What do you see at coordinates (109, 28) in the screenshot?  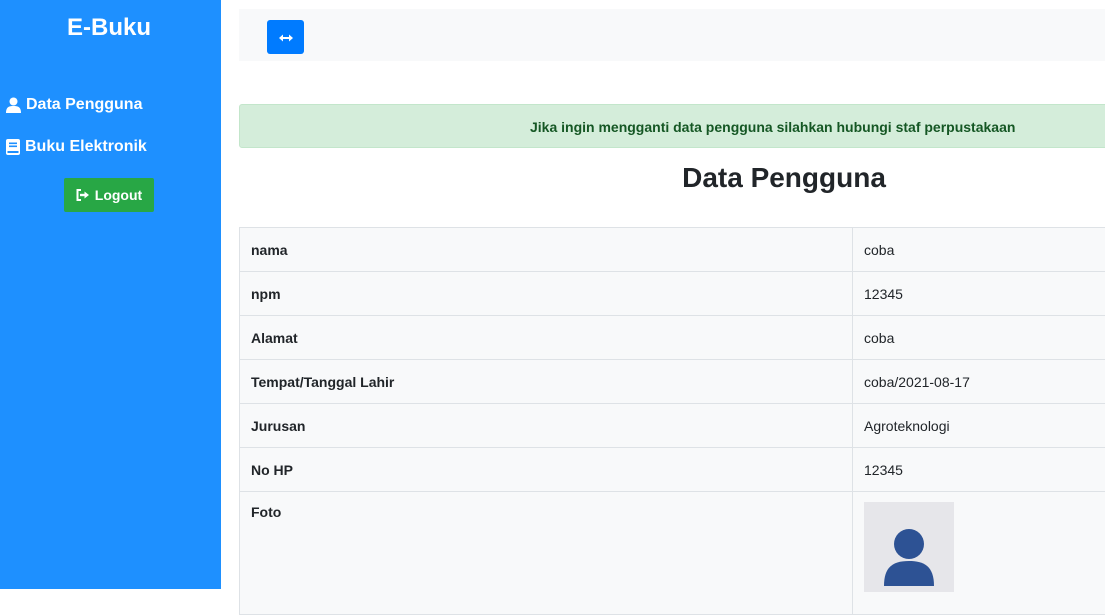 I see `brand-title: E-Buku` at bounding box center [109, 28].